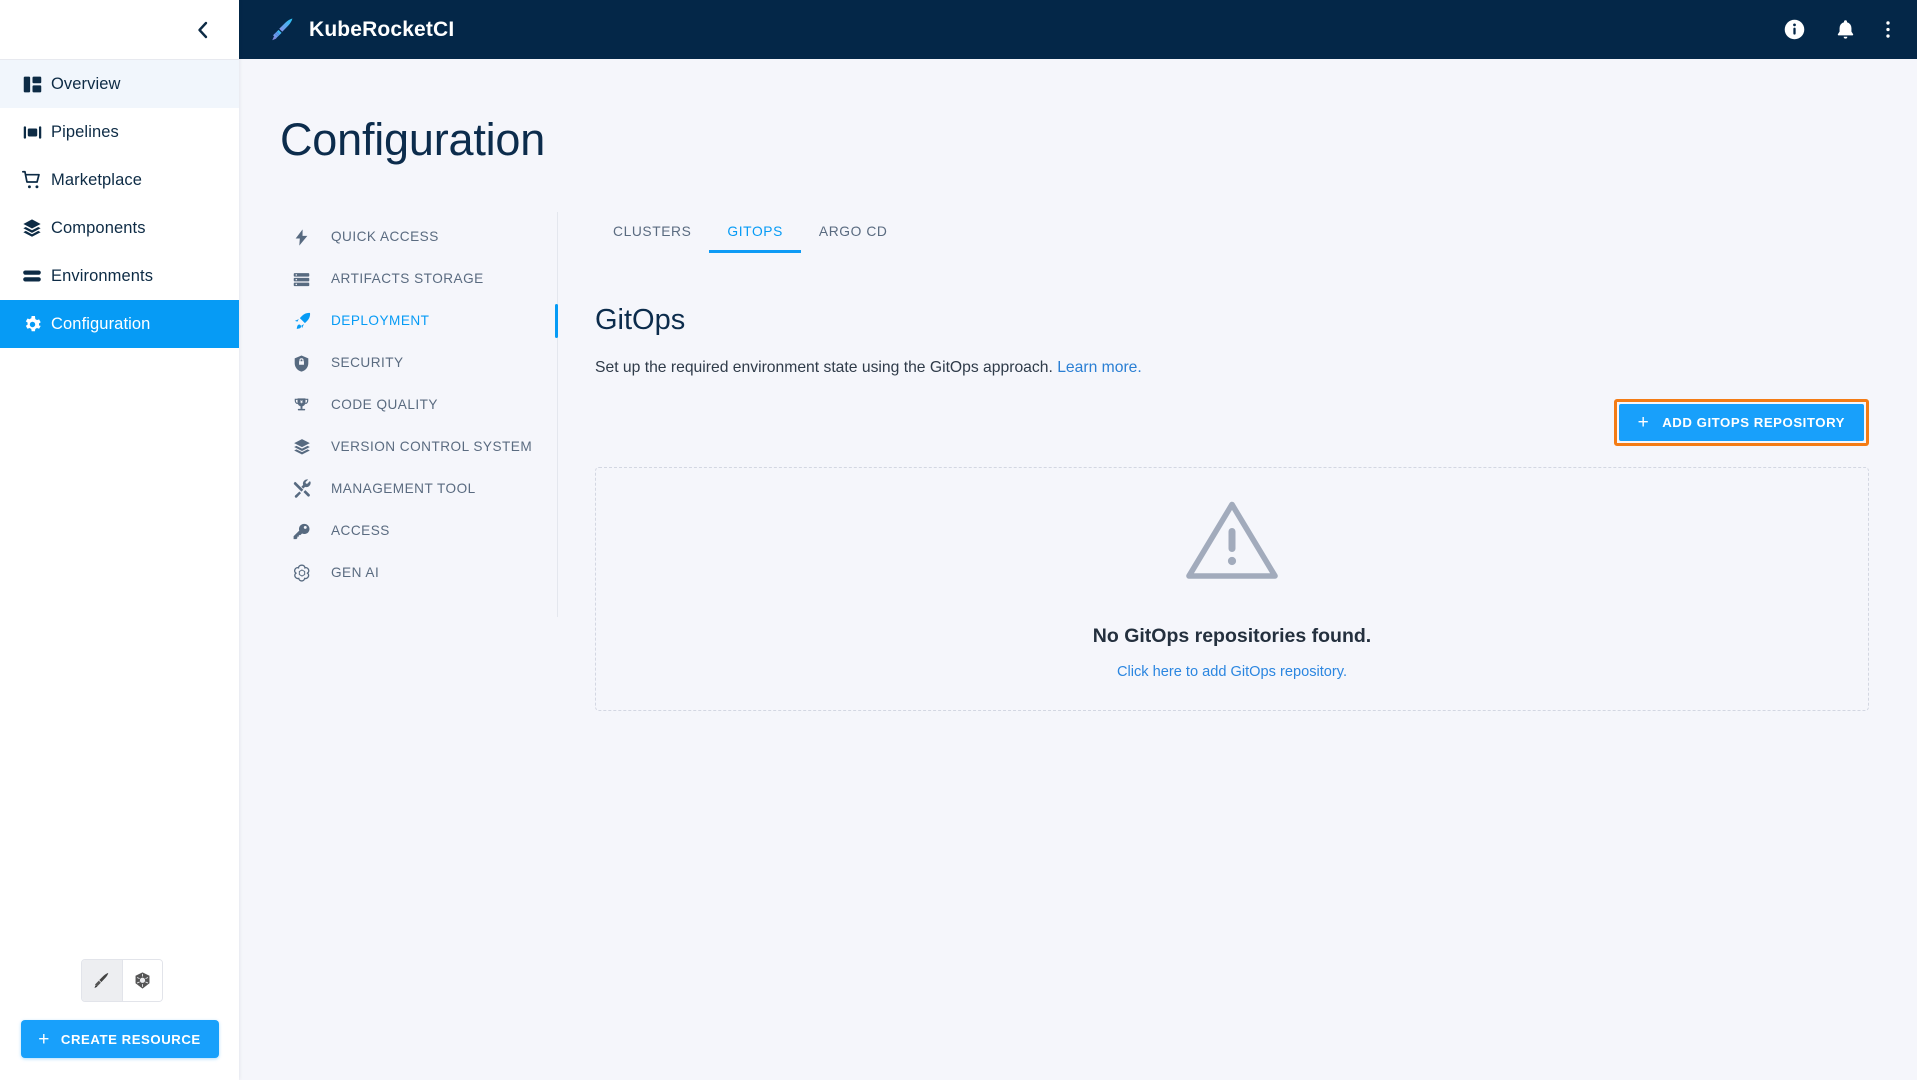  I want to click on sidebar-item-label: Pipelines, so click(85, 131).